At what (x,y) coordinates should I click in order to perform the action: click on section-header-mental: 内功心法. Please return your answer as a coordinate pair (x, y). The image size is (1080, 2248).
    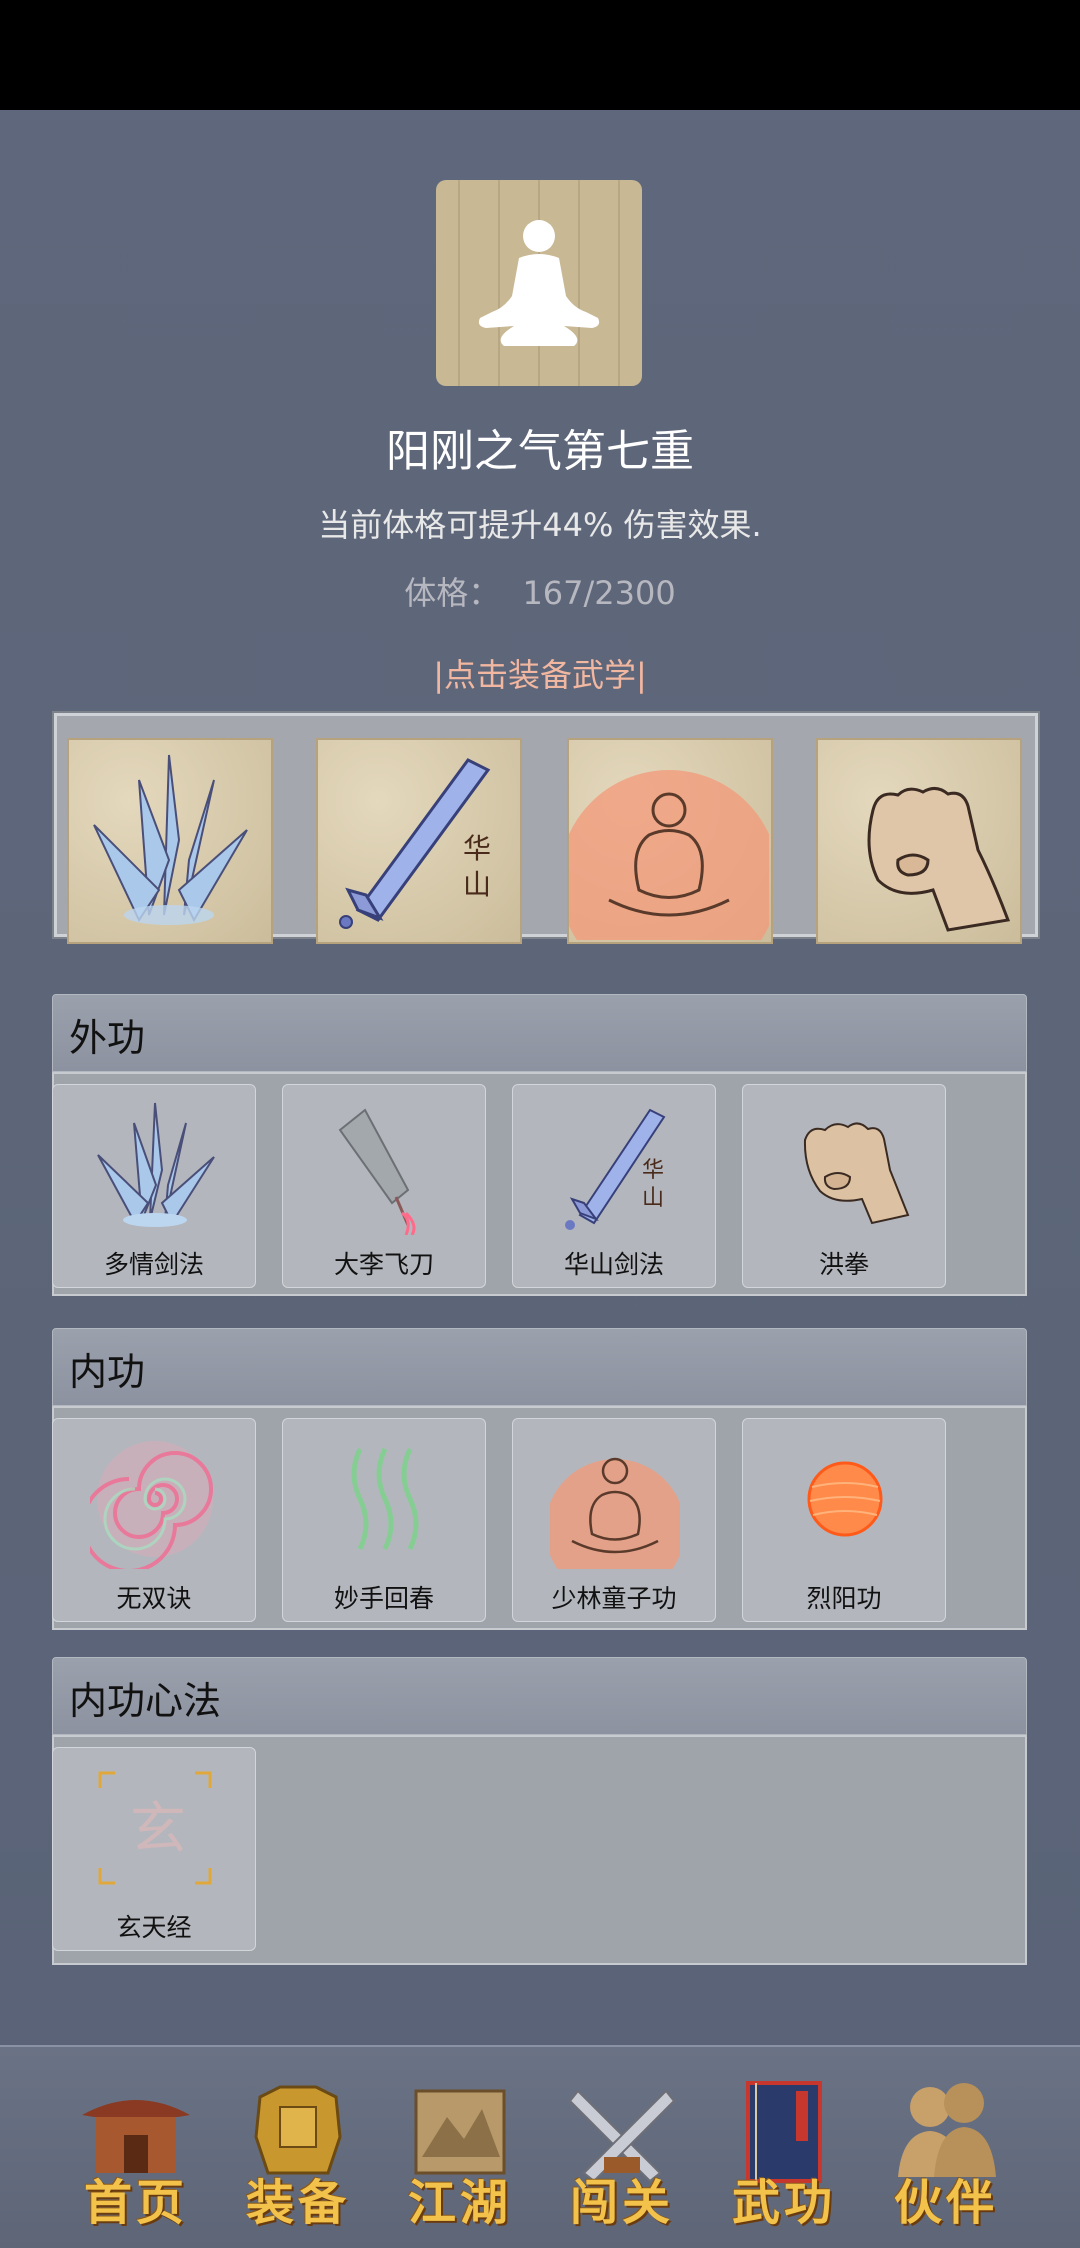
    Looking at the image, I should click on (539, 1696).